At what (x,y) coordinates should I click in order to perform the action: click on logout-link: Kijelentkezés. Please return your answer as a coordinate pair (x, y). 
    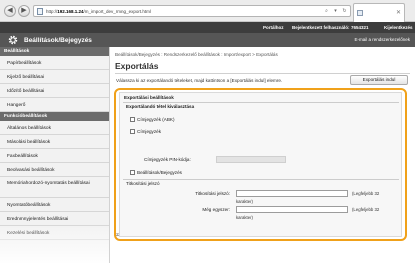
    Looking at the image, I should click on (398, 27).